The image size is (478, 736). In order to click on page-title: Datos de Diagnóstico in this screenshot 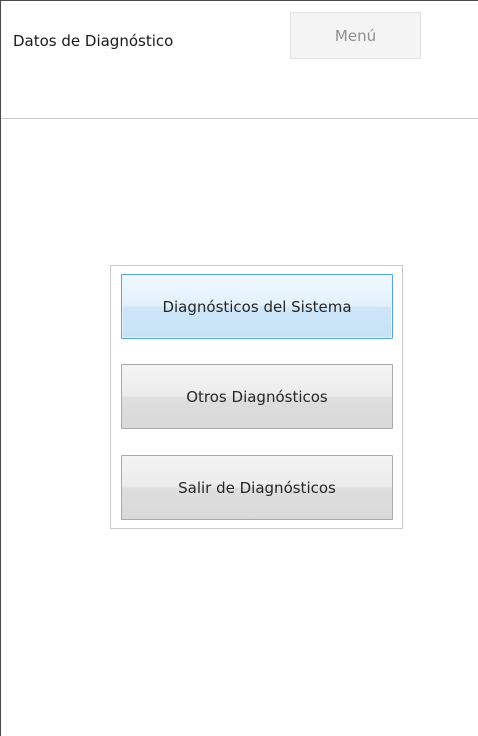, I will do `click(93, 41)`.